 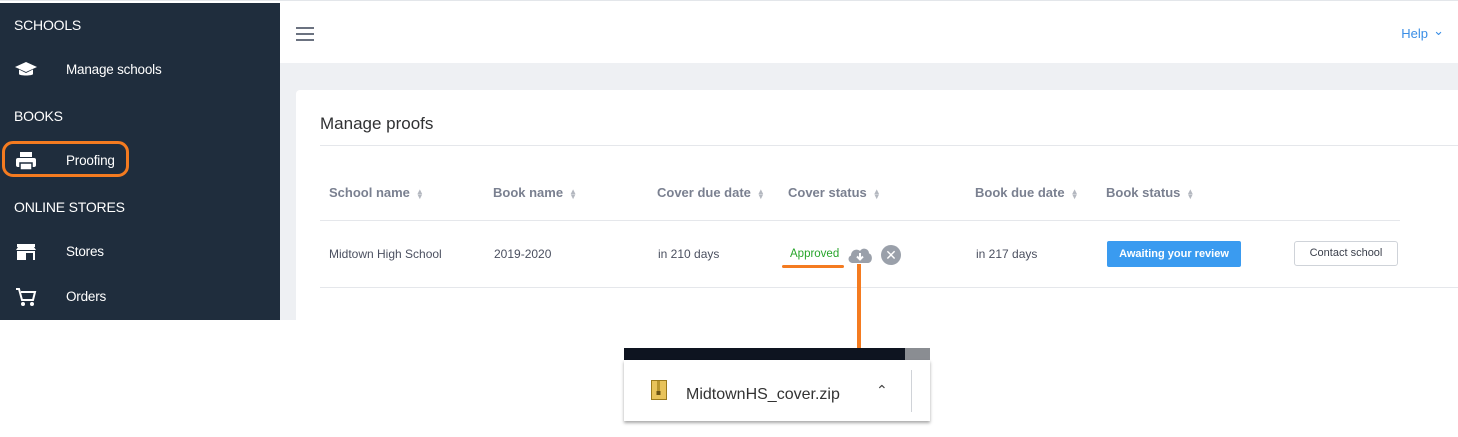 What do you see at coordinates (523, 254) in the screenshot?
I see `cell-book-name: 2019-2020` at bounding box center [523, 254].